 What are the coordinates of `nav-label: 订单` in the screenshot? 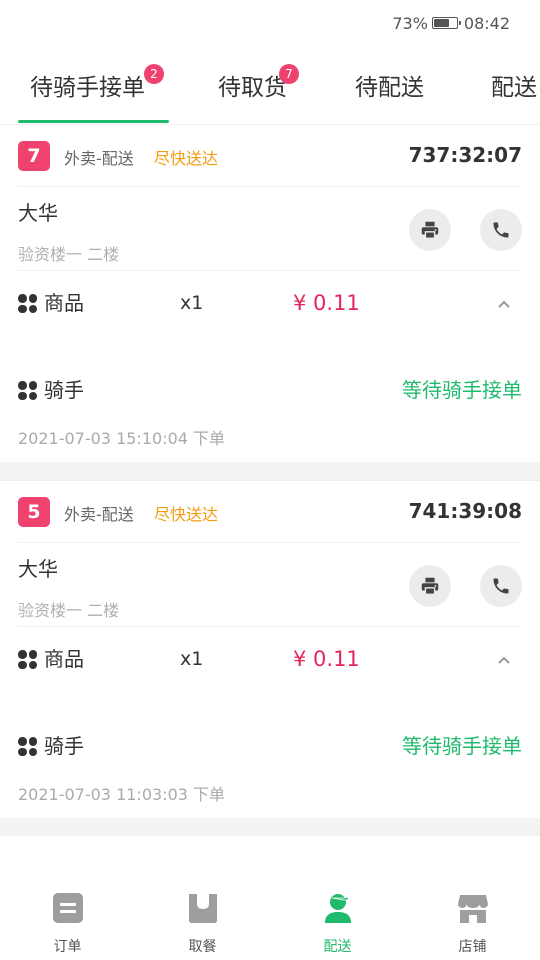 It's located at (67, 947).